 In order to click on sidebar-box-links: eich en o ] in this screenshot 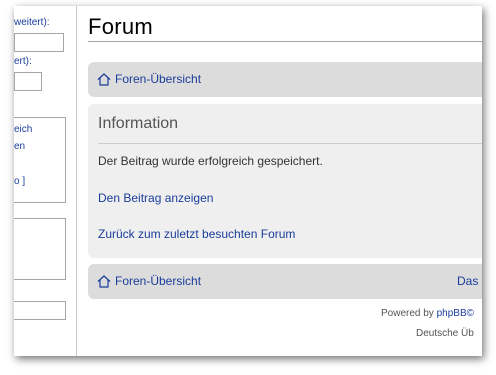, I will do `click(40, 160)`.